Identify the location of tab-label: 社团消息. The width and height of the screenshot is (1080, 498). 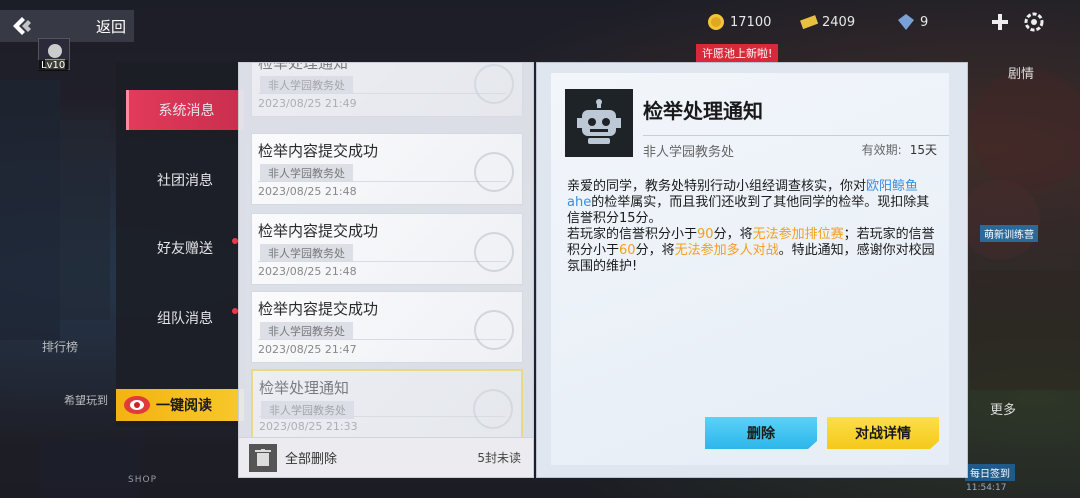
(185, 181).